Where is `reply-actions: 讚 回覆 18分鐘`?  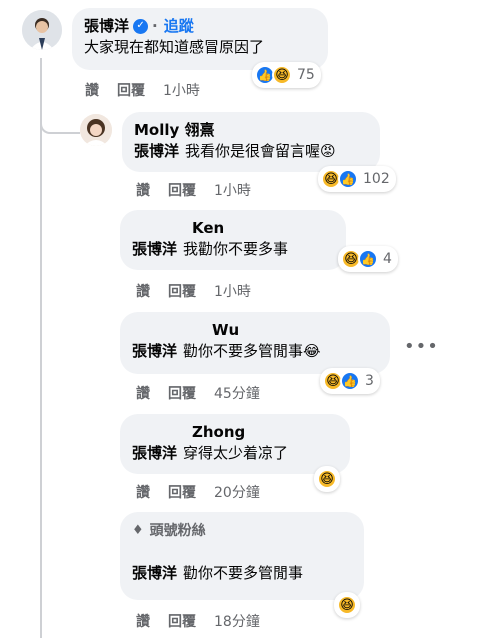 reply-actions: 讚 回覆 18分鐘 is located at coordinates (198, 622).